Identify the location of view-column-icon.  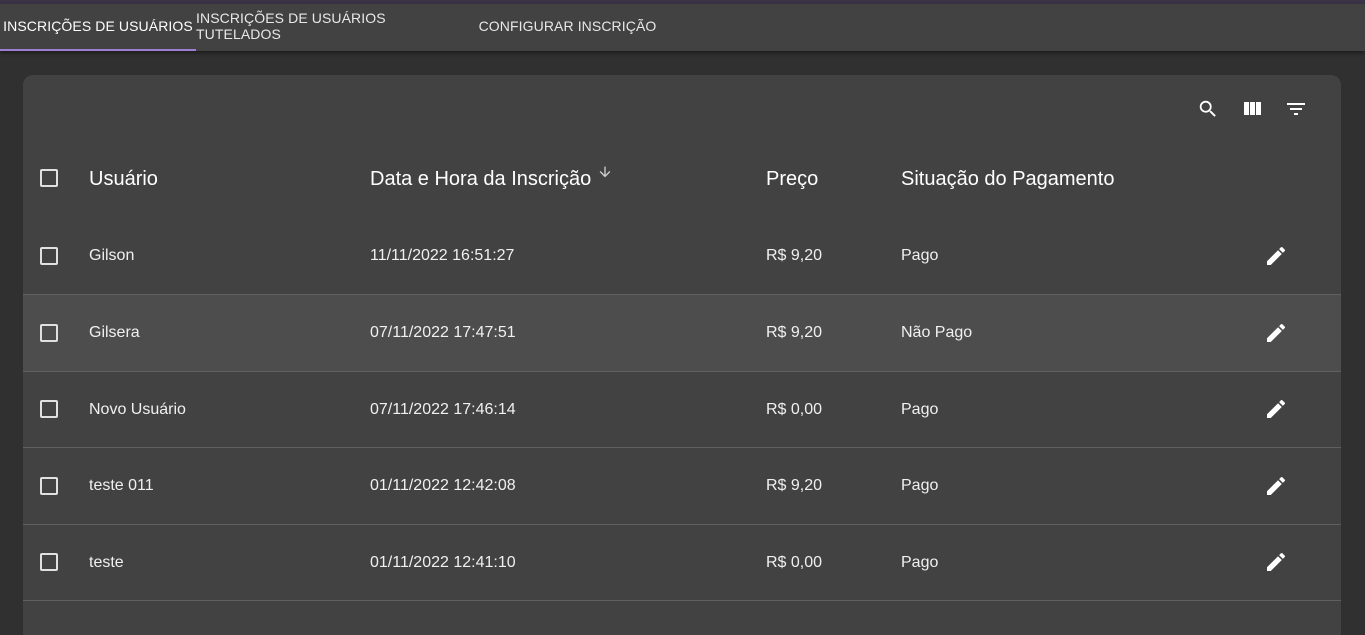
(1252, 108).